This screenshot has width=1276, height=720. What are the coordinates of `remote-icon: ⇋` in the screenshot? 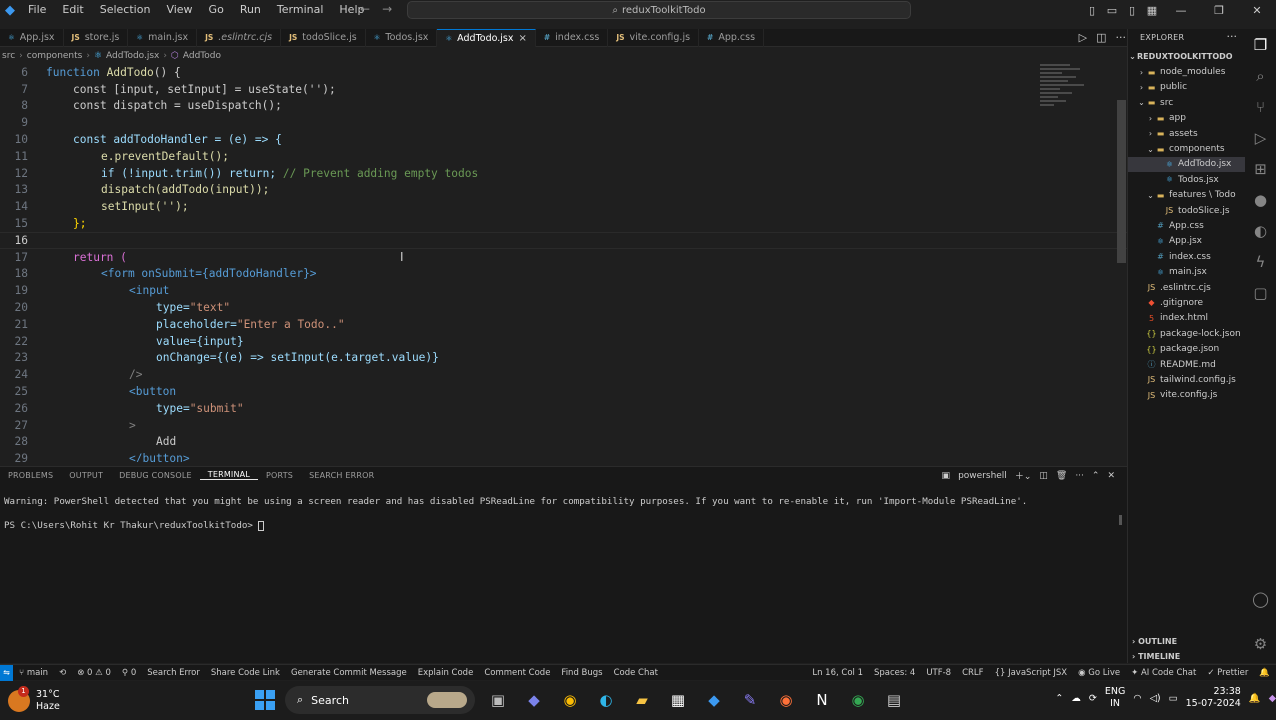 It's located at (6, 672).